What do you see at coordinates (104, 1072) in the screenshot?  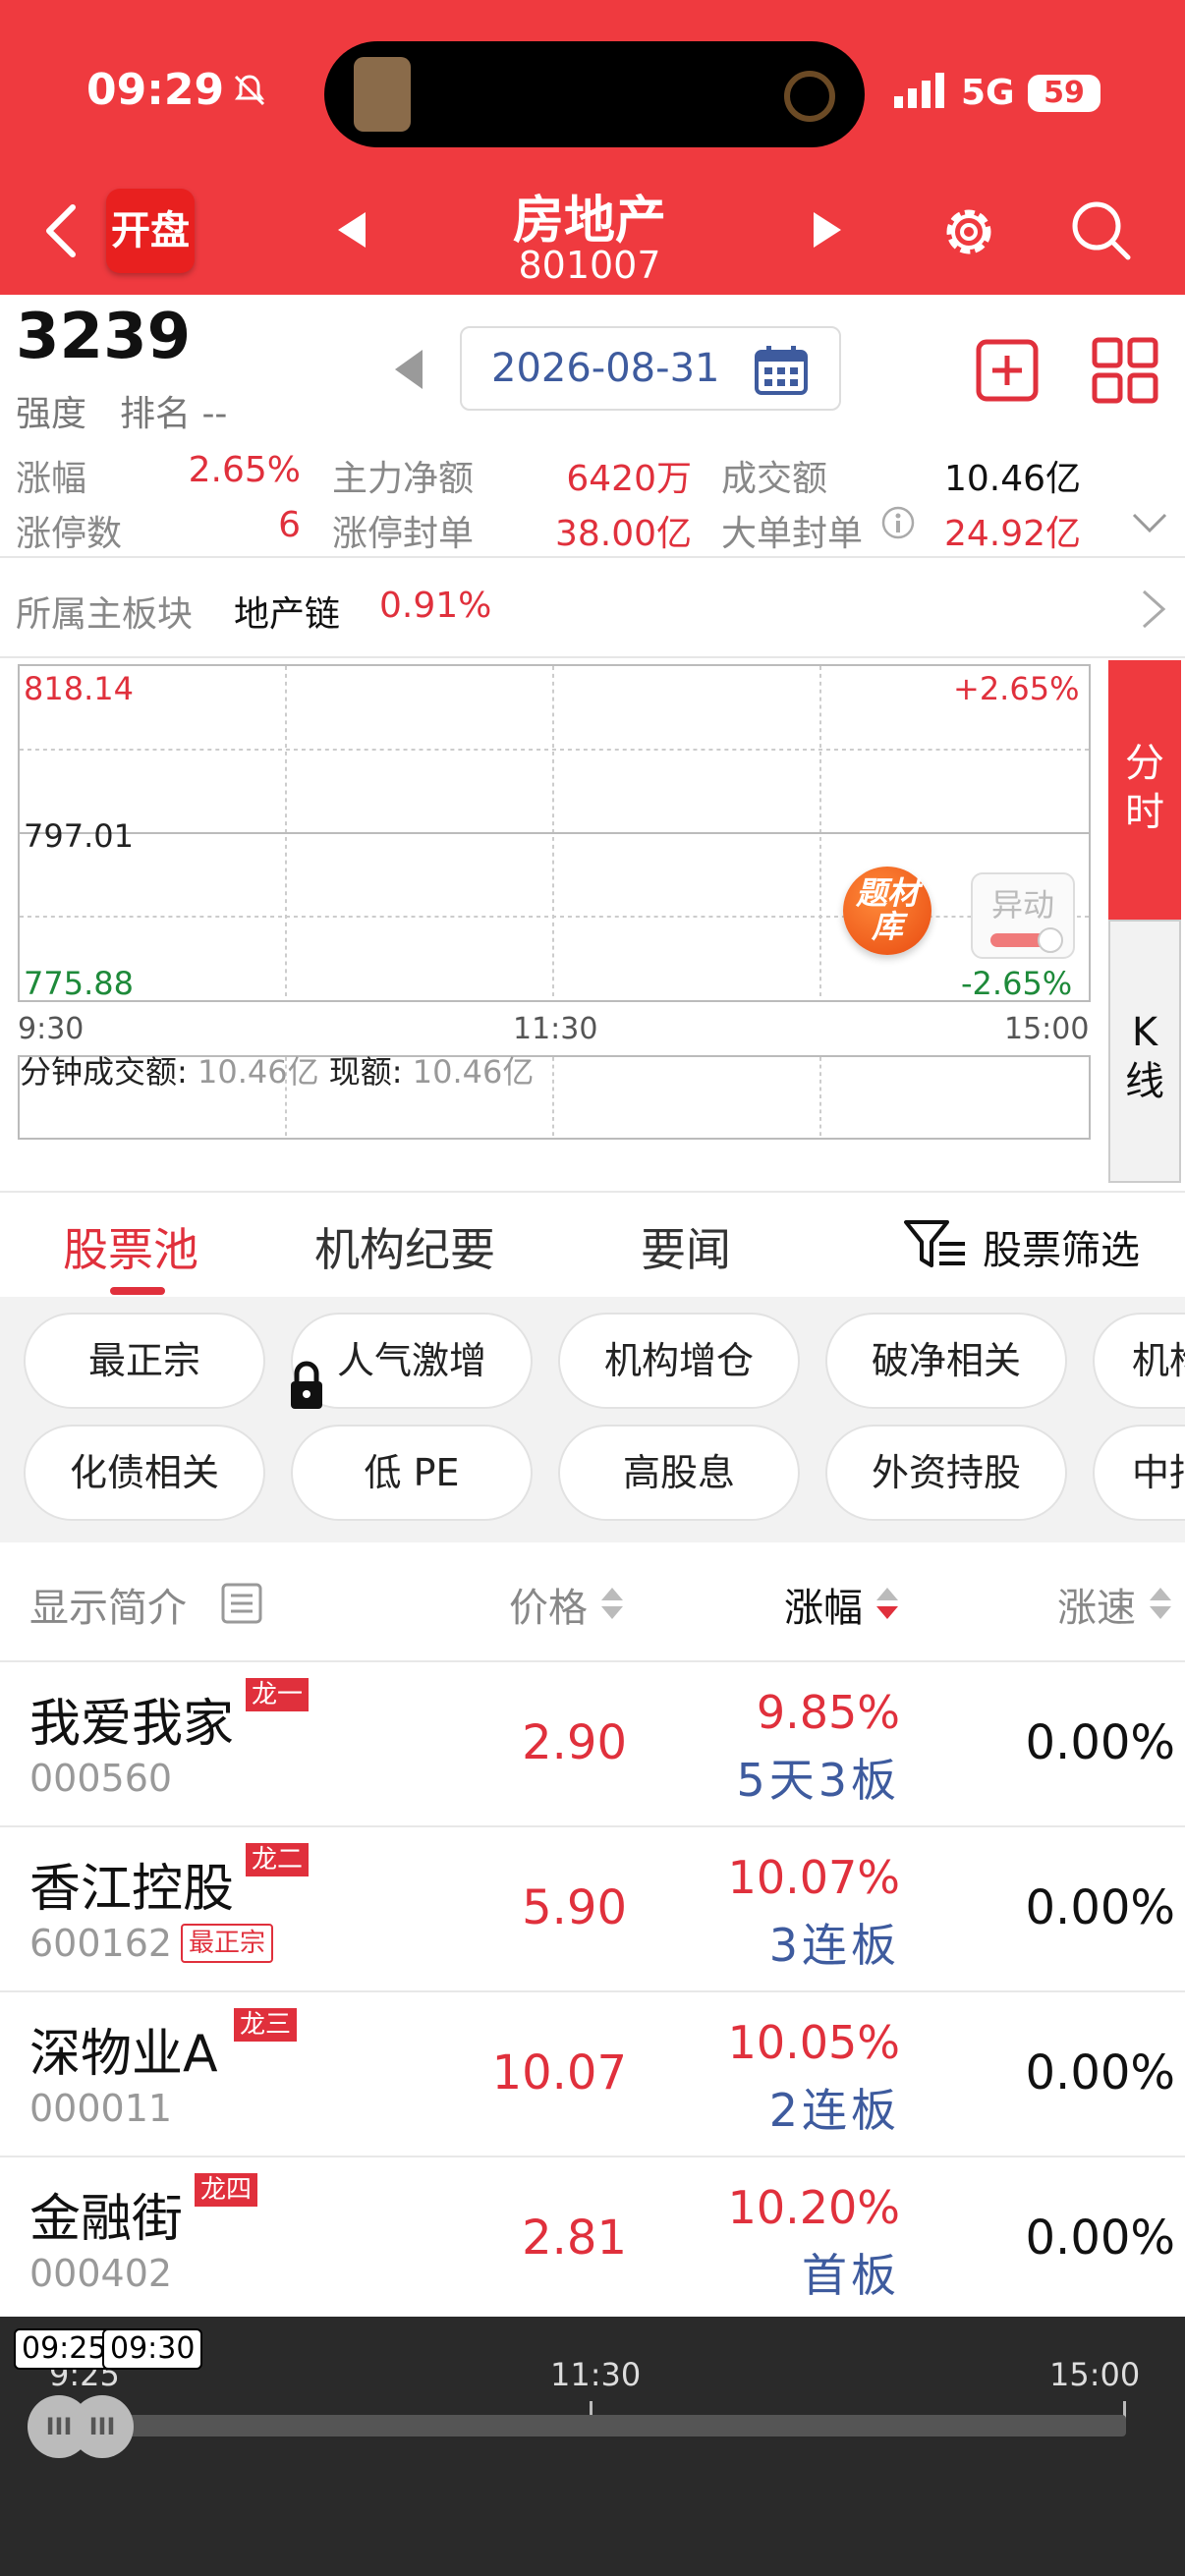 I see `minute-vol-label: 分钟成交额:` at bounding box center [104, 1072].